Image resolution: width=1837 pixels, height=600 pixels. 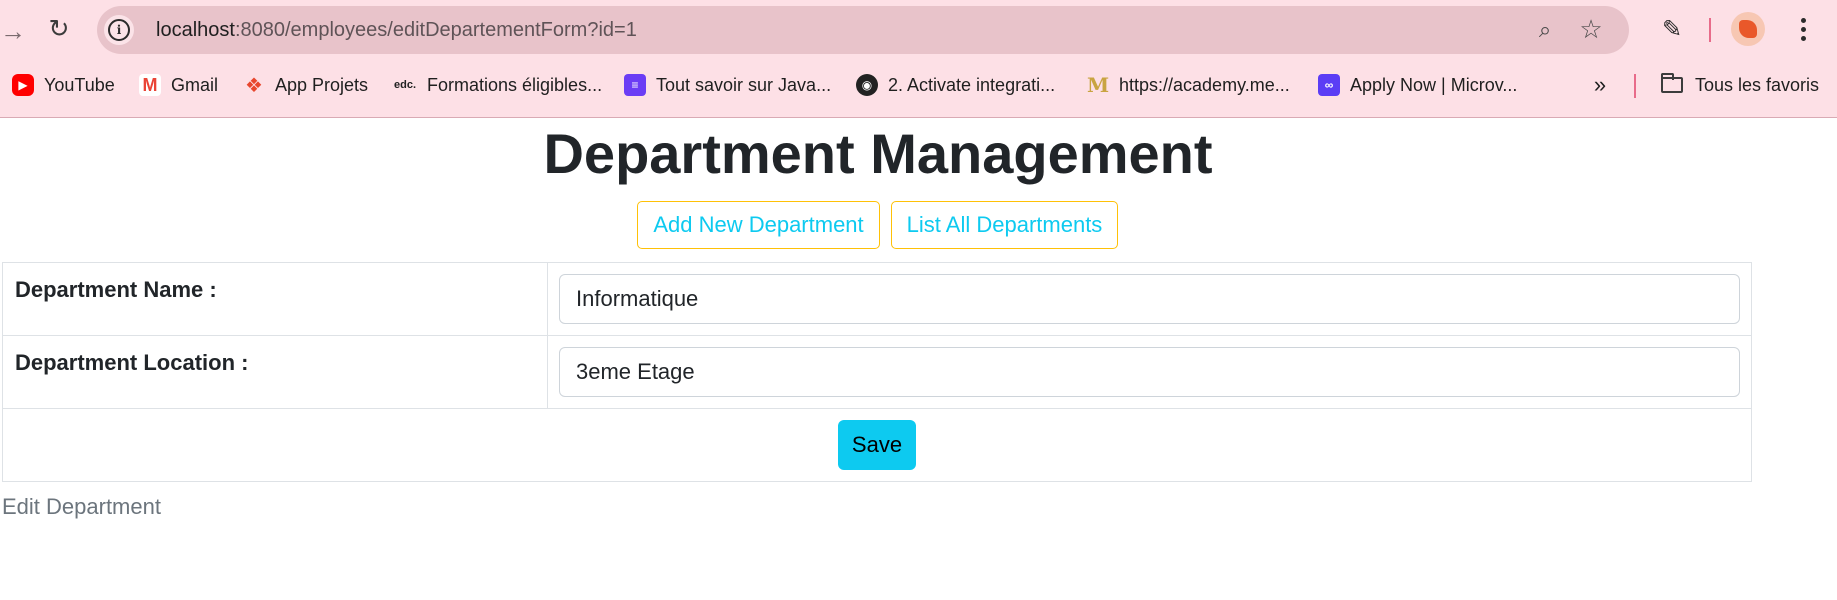 What do you see at coordinates (1591, 29) in the screenshot?
I see `bookmark-star-icon: ☆` at bounding box center [1591, 29].